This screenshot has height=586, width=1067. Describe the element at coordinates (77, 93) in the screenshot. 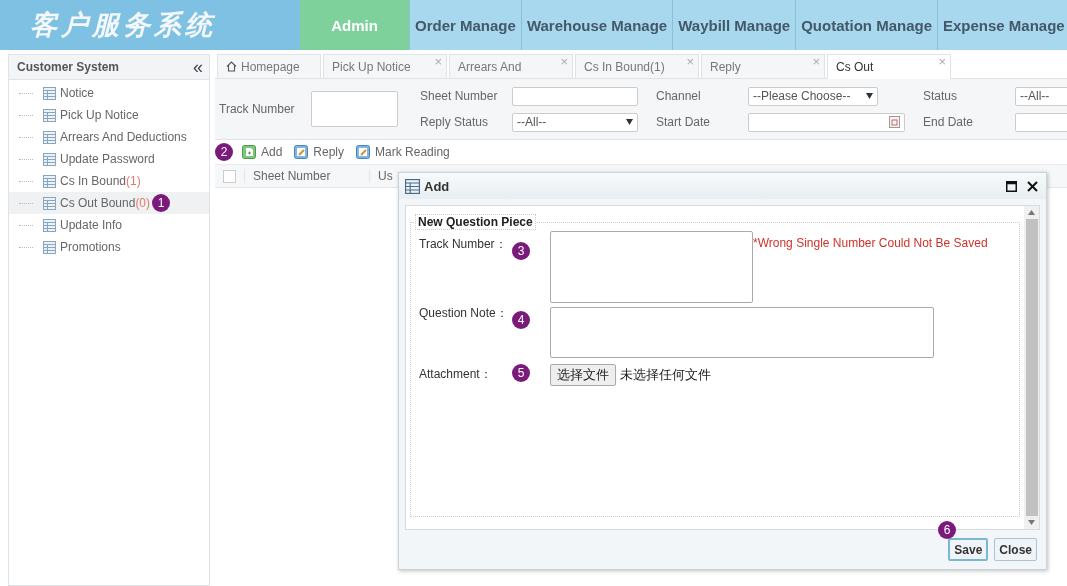

I see `sidebar-item-label: Notice` at that location.